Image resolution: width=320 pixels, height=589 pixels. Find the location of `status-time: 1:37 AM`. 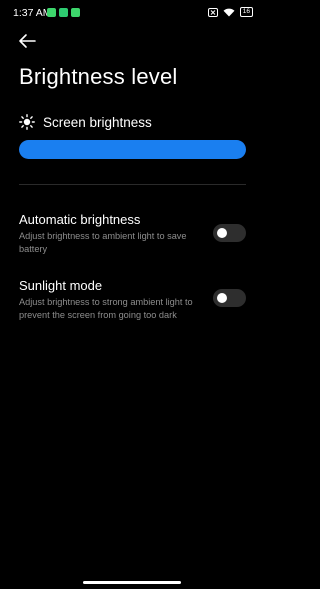

status-time: 1:37 AM is located at coordinates (32, 13).